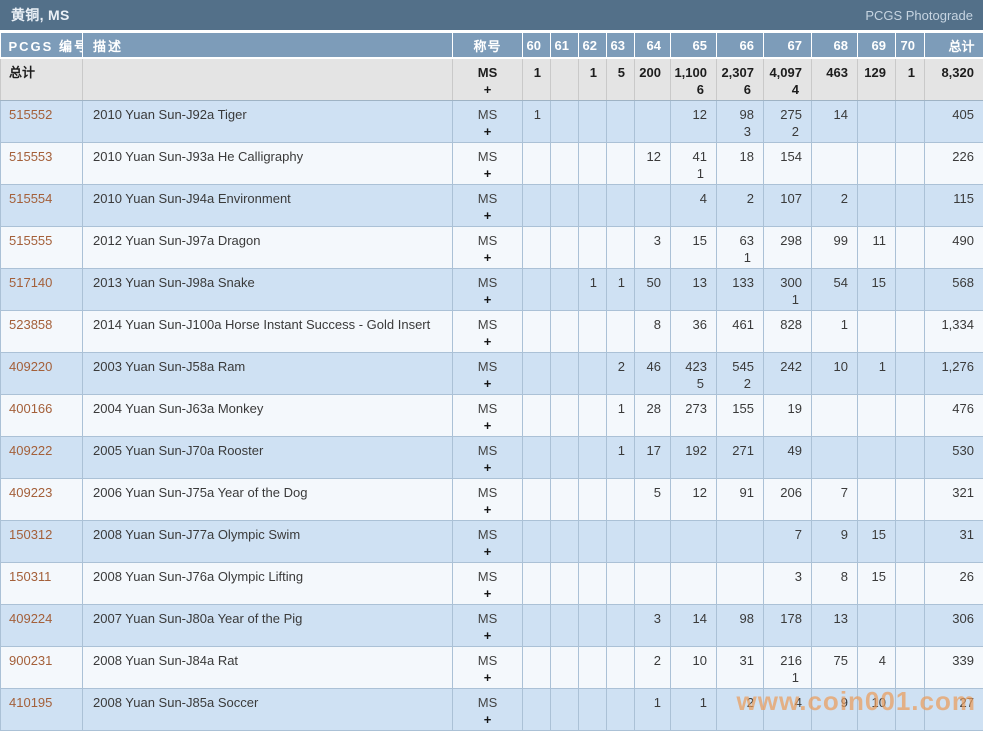  Describe the element at coordinates (30, 576) in the screenshot. I see `pcgs-number-link: 150311` at that location.